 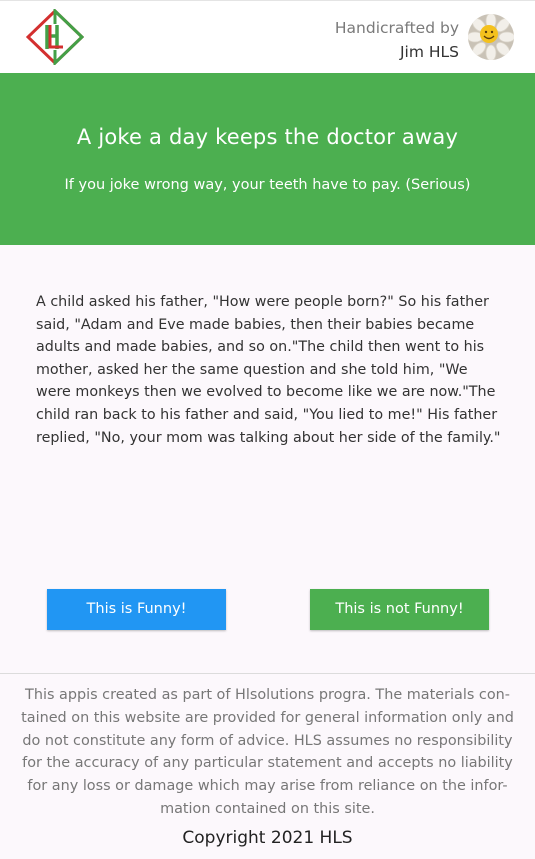 What do you see at coordinates (399, 609) in the screenshot?
I see `not-funny-button: This is not Funny!` at bounding box center [399, 609].